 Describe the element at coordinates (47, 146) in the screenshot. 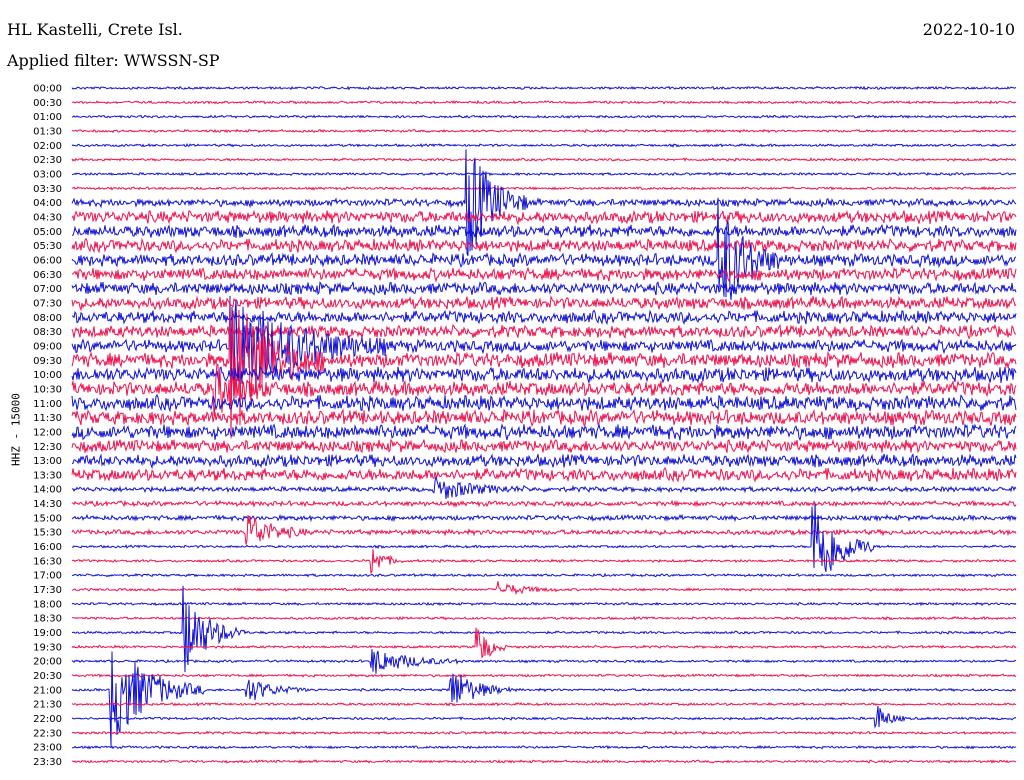

I see `time-label: 02:00` at that location.